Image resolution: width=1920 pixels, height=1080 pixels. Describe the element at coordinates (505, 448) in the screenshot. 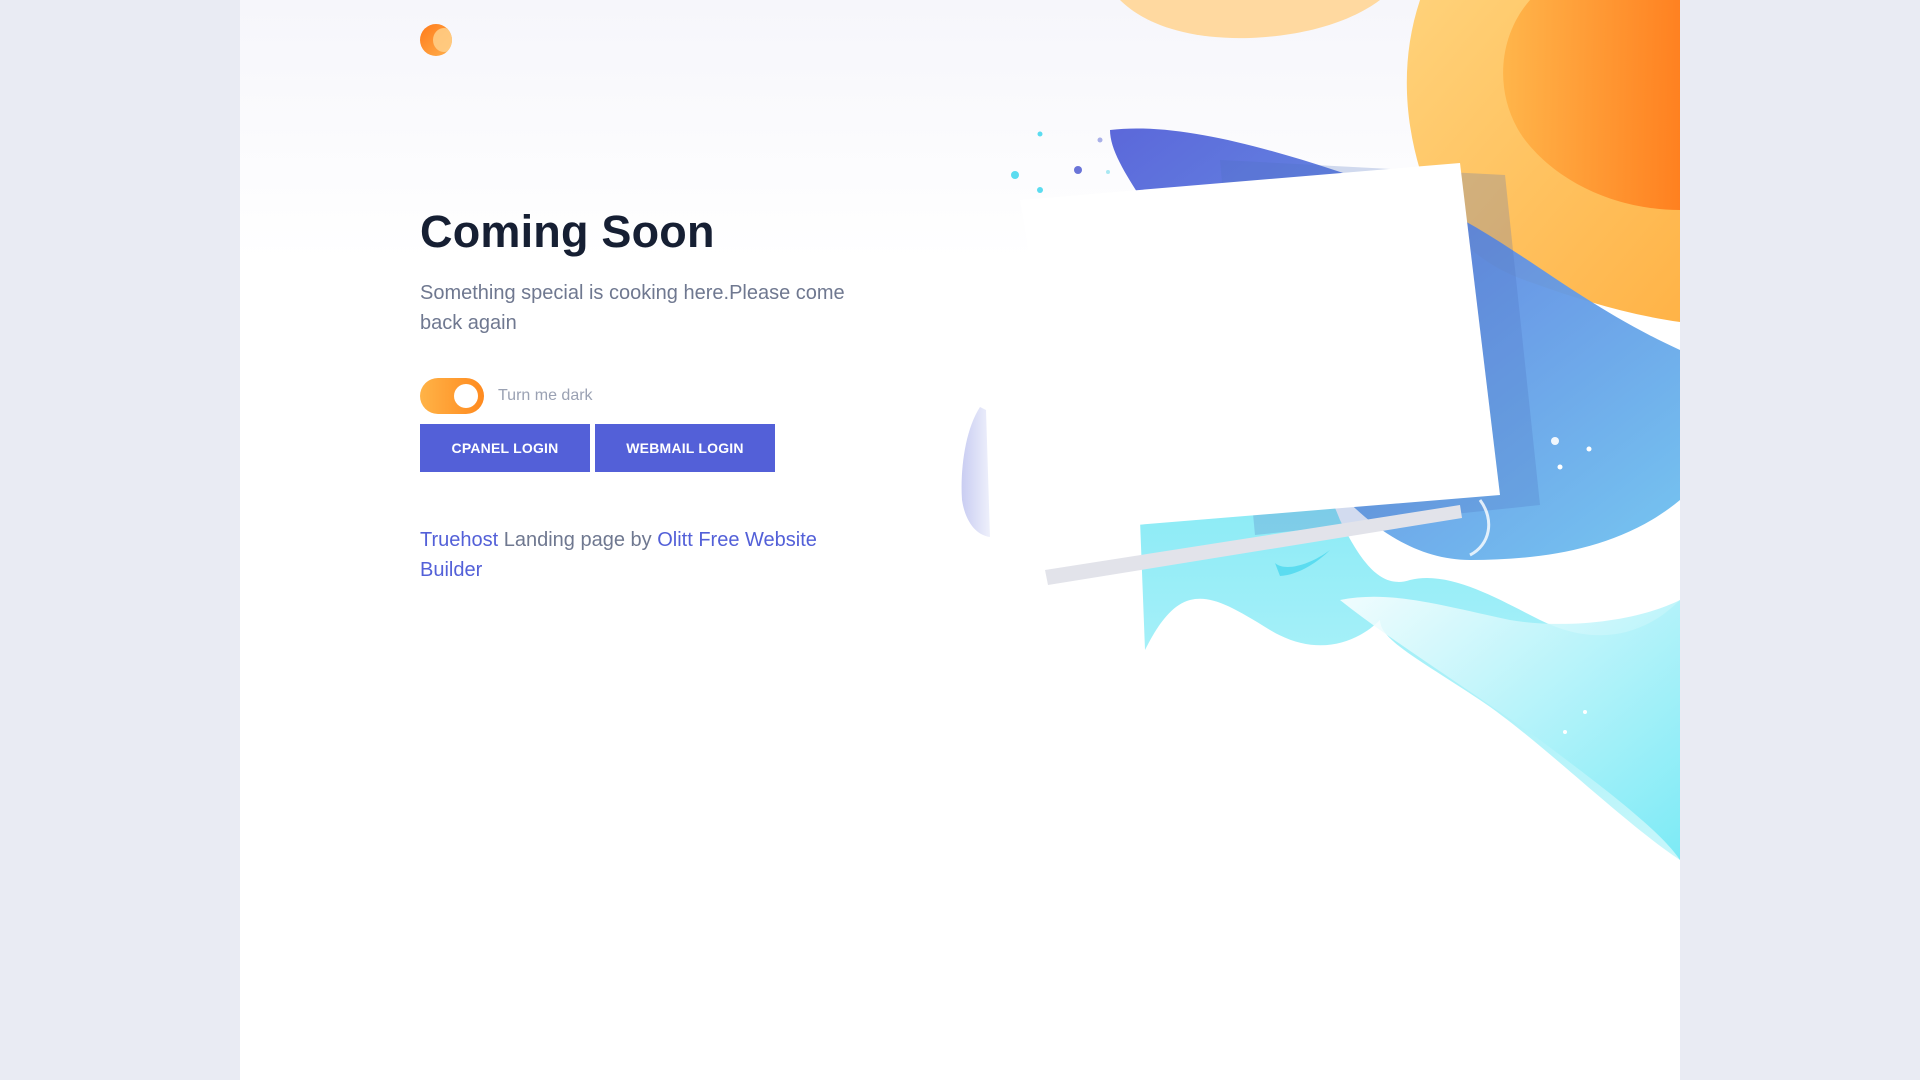

I see `cpanel-login-button: CPANEL LOGIN` at that location.